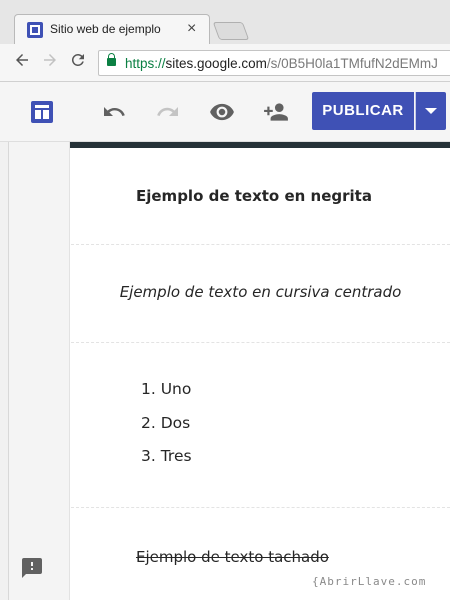  I want to click on list-item: 3. Tres, so click(166, 464).